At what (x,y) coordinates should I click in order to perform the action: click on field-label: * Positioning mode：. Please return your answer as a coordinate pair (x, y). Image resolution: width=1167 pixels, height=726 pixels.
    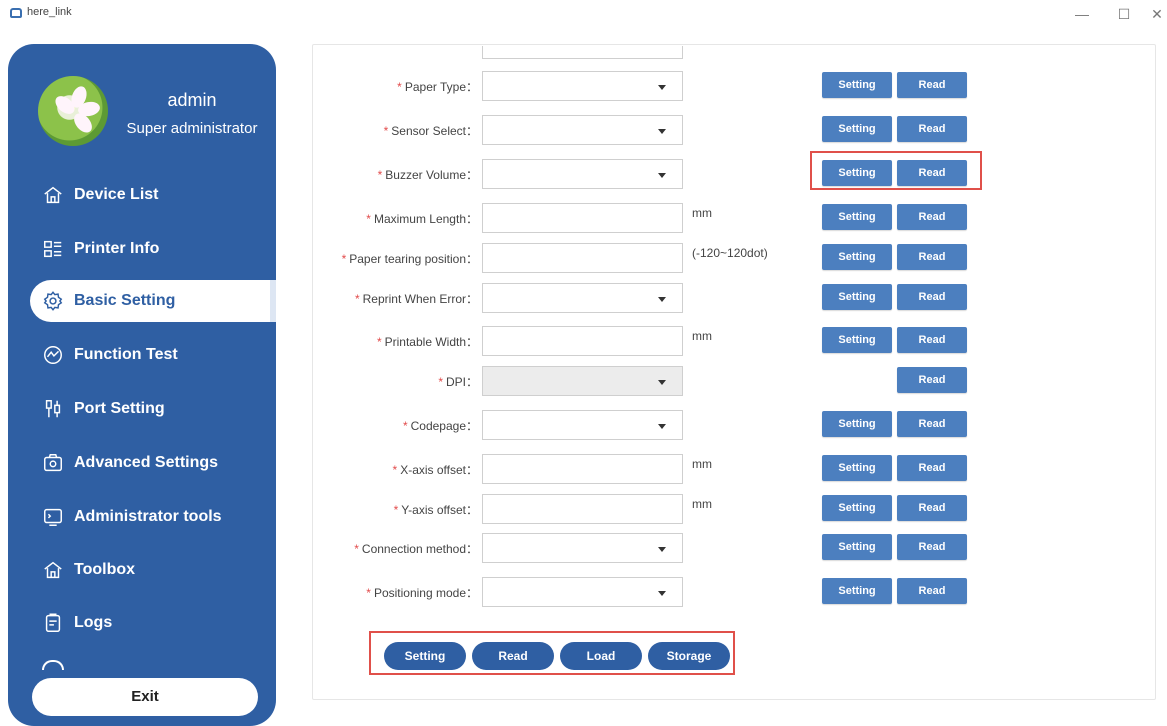
    Looking at the image, I should click on (422, 592).